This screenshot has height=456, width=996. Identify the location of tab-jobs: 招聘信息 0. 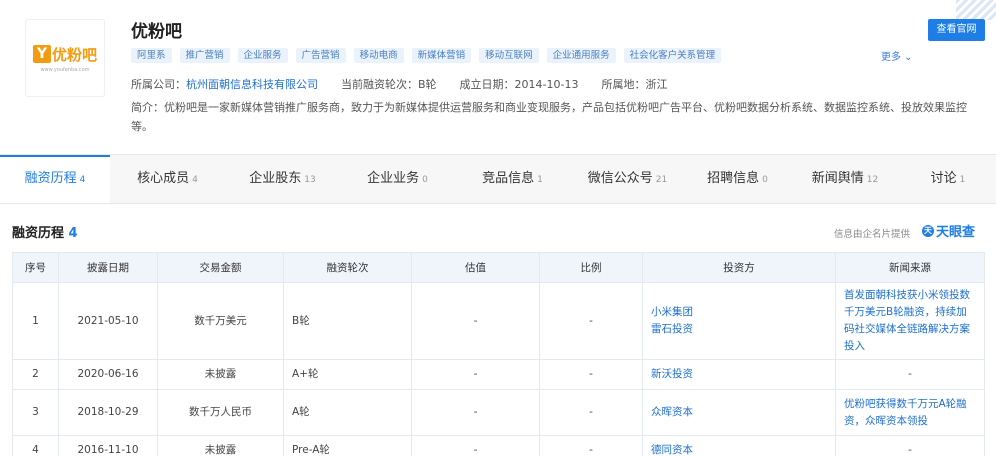
(737, 179).